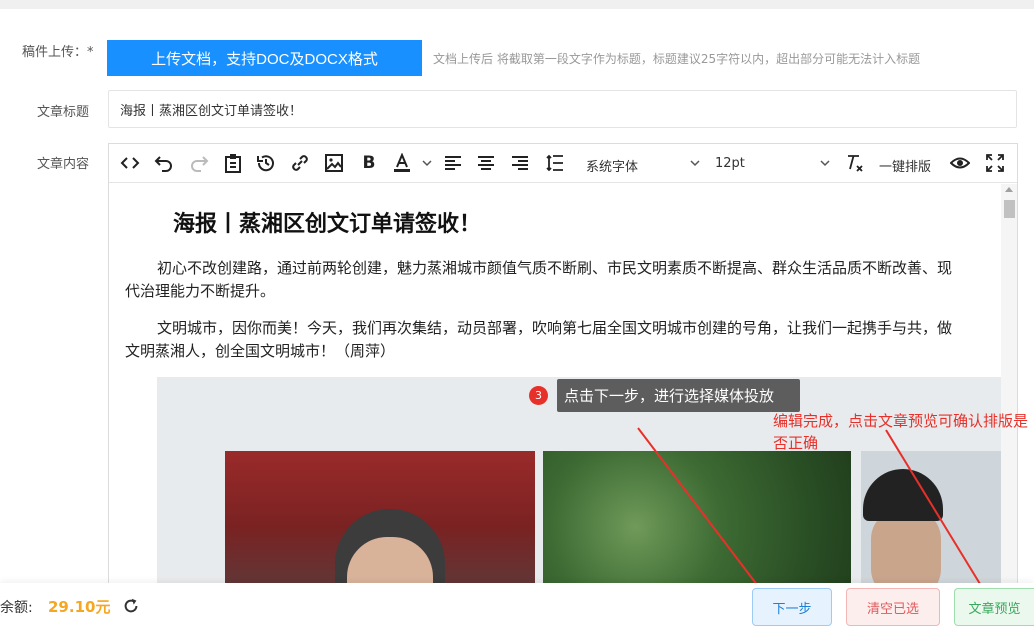 The image size is (1034, 631). Describe the element at coordinates (612, 165) in the screenshot. I see `font-family-select: 系统字体` at that location.